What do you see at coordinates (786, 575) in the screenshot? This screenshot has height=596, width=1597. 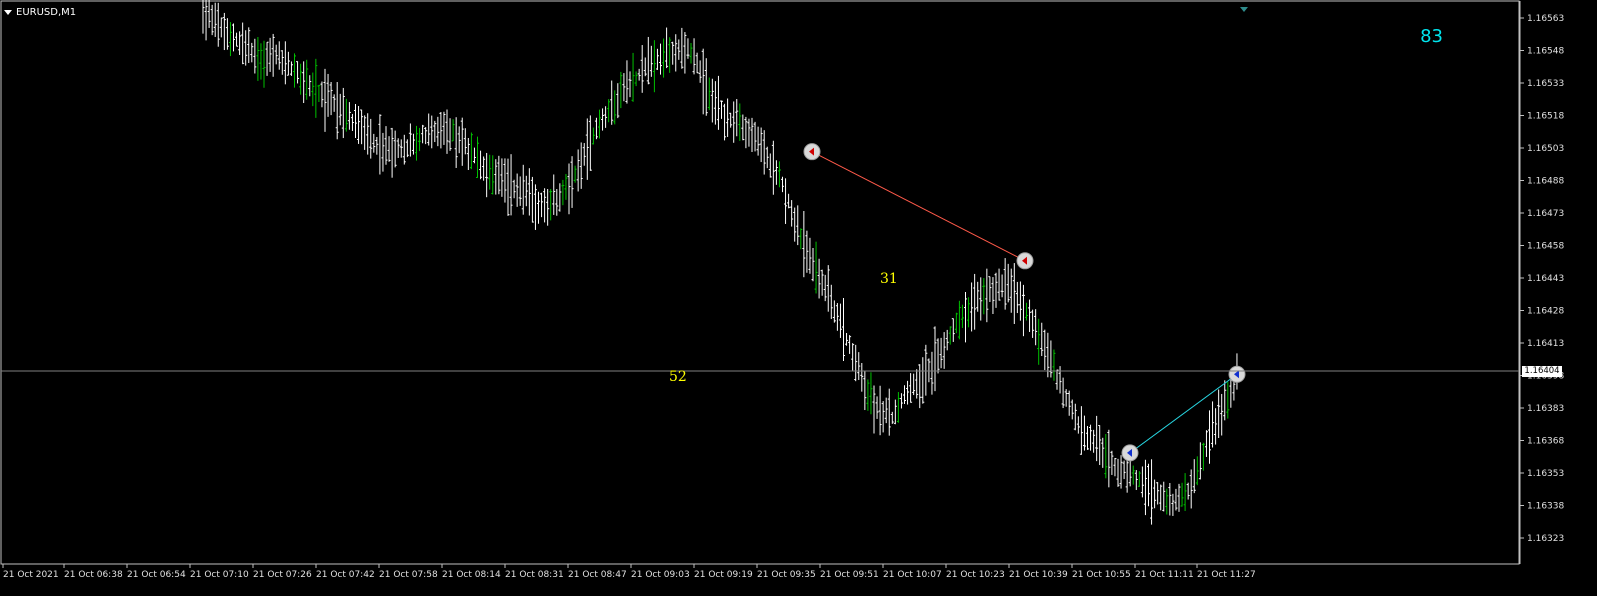 I see `time-tick-label: 21 Oct 09:35` at bounding box center [786, 575].